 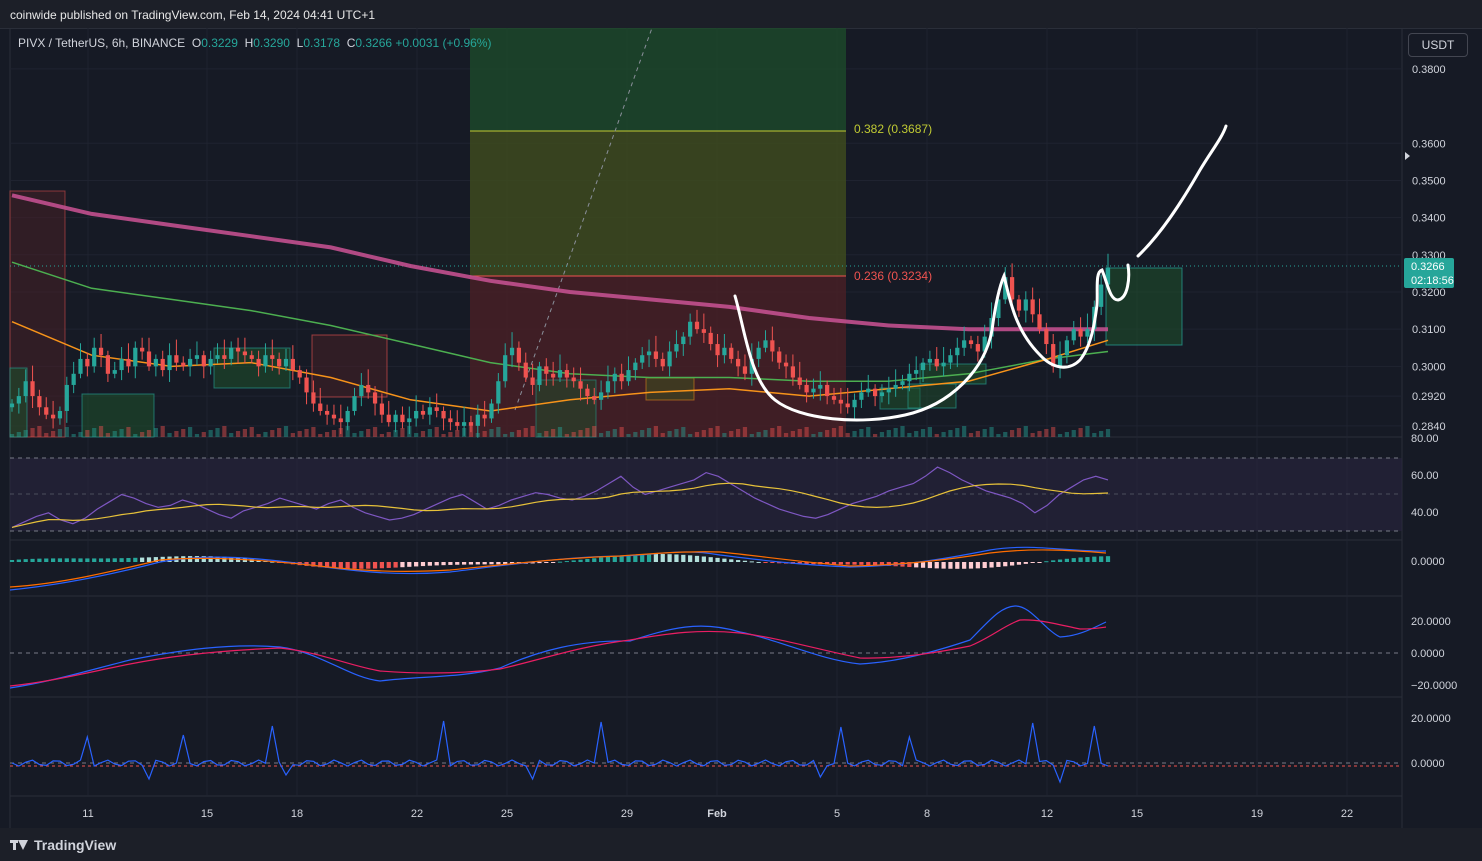 What do you see at coordinates (717, 814) in the screenshot?
I see `time-axis: 11 15 18 22 25 29 Feb 5 8 12 15 19 22` at bounding box center [717, 814].